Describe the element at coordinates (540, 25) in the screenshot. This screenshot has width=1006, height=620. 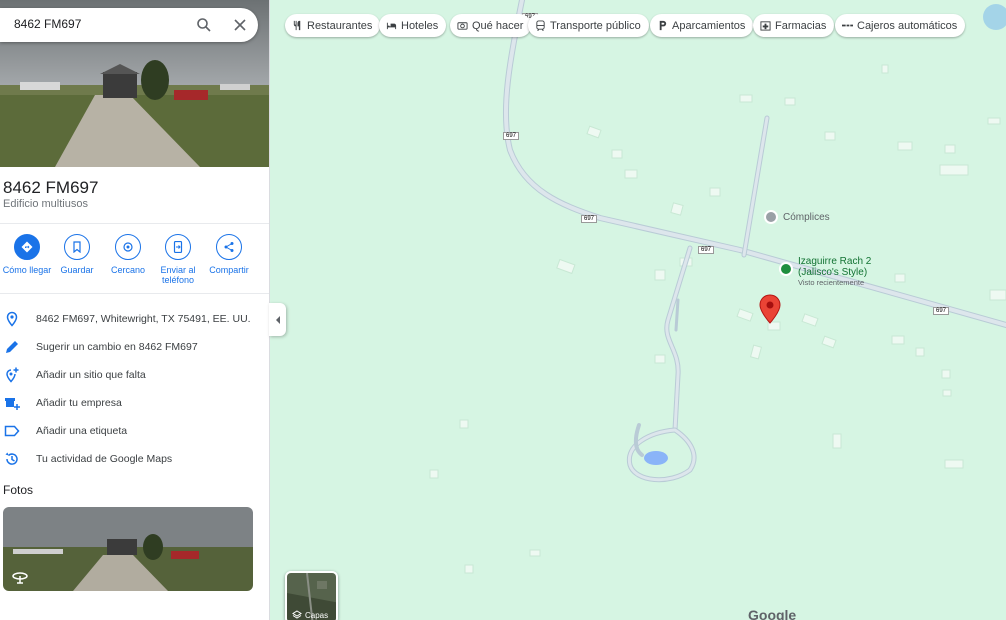
I see `transit-icon` at that location.